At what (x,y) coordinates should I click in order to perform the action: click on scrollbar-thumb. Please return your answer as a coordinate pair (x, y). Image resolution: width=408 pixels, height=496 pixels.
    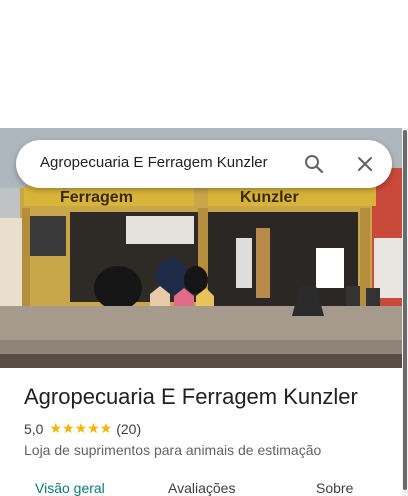
    Looking at the image, I should click on (405, 310).